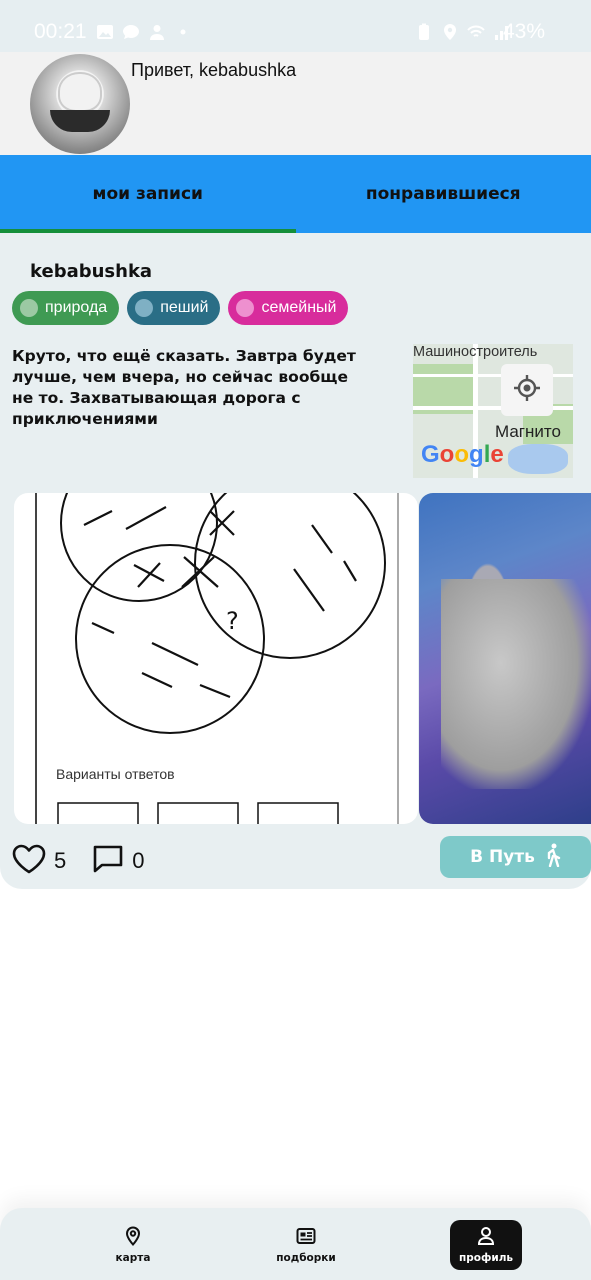  Describe the element at coordinates (80, 92) in the screenshot. I see `avatar-cat-shape` at that location.